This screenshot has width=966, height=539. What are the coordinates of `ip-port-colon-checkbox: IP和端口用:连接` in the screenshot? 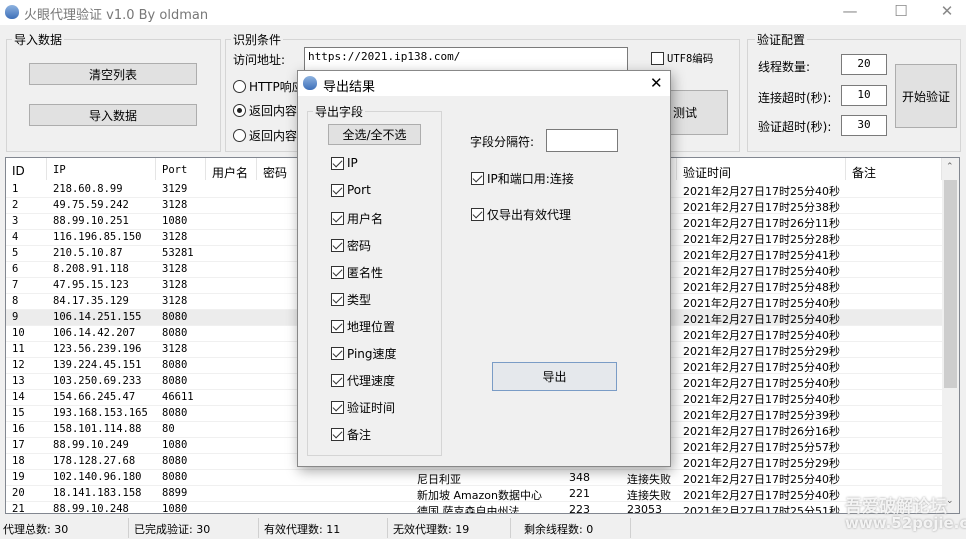 It's located at (522, 178).